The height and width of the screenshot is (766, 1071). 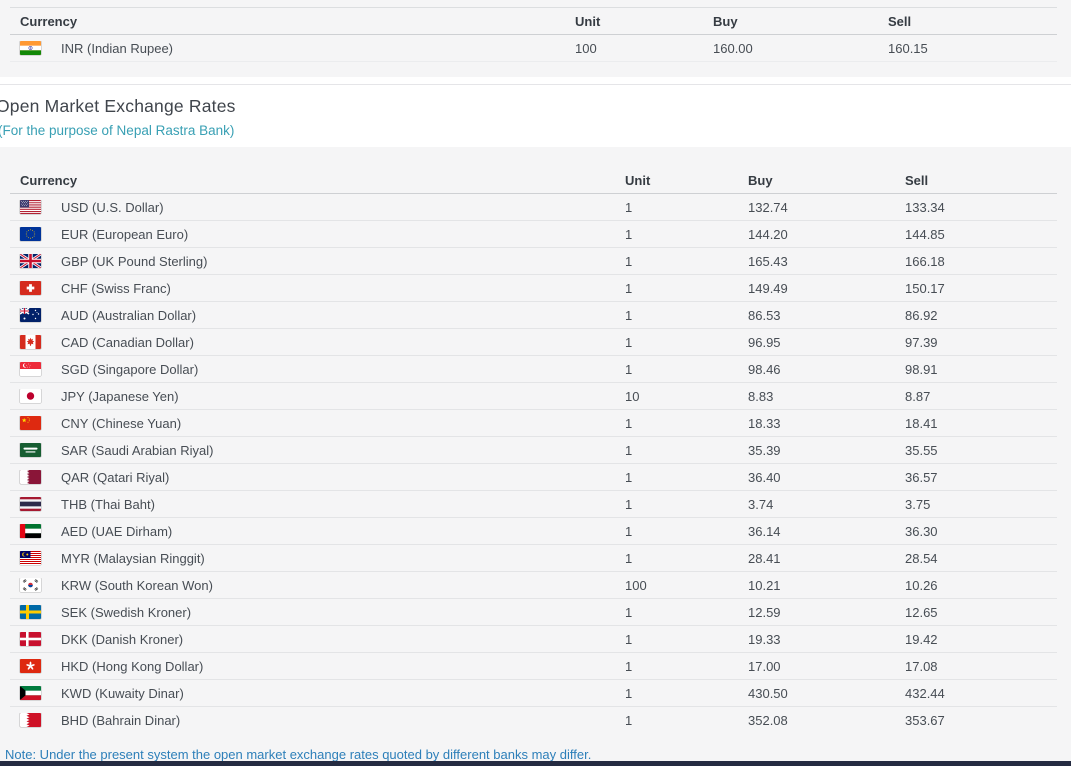 What do you see at coordinates (317, 207) in the screenshot?
I see `currency-cell: USD (U.S. Dollar)` at bounding box center [317, 207].